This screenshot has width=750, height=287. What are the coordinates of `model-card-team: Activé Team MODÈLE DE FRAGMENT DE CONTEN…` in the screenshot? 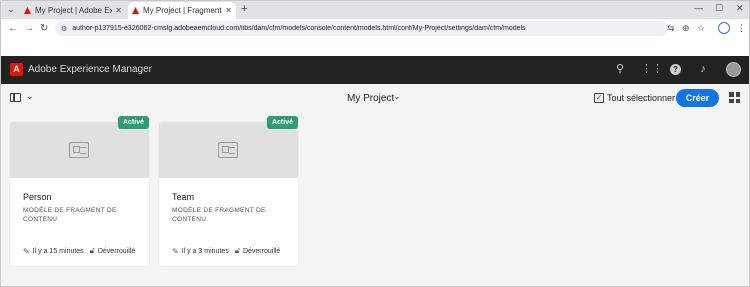 It's located at (228, 191).